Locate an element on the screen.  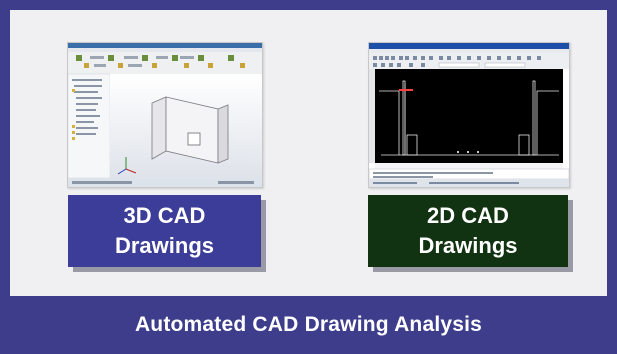
2d-cad-drawings-label: 2D CAD Drawings is located at coordinates (467, 231).